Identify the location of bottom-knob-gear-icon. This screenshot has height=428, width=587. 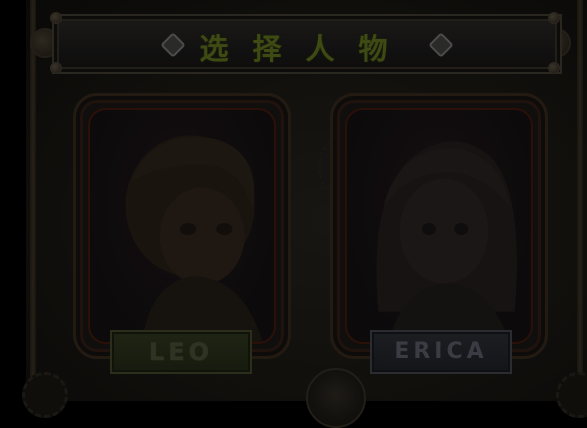
(336, 398).